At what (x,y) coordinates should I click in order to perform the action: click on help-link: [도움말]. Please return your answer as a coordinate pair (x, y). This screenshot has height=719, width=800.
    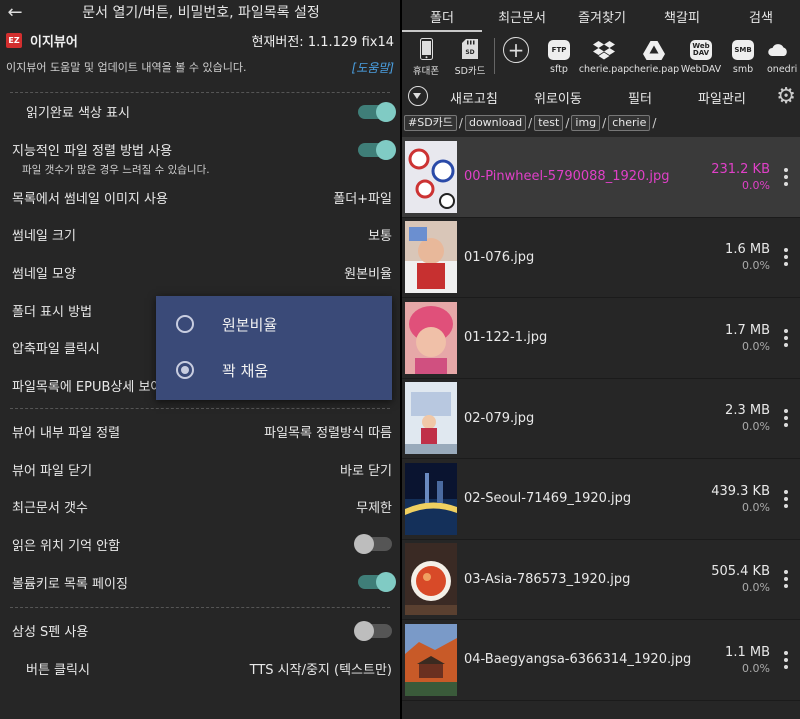
    Looking at the image, I should click on (373, 67).